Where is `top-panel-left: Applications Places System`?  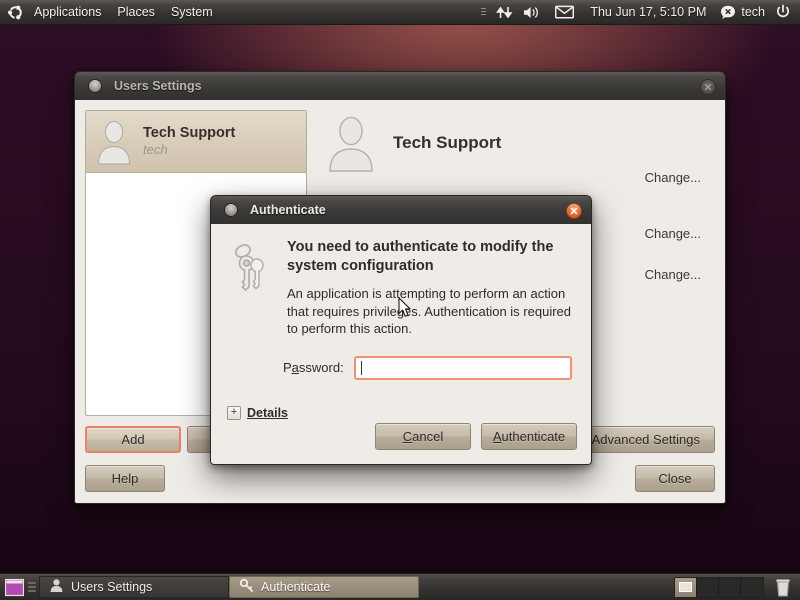
top-panel-left: Applications Places System is located at coordinates (110, 12).